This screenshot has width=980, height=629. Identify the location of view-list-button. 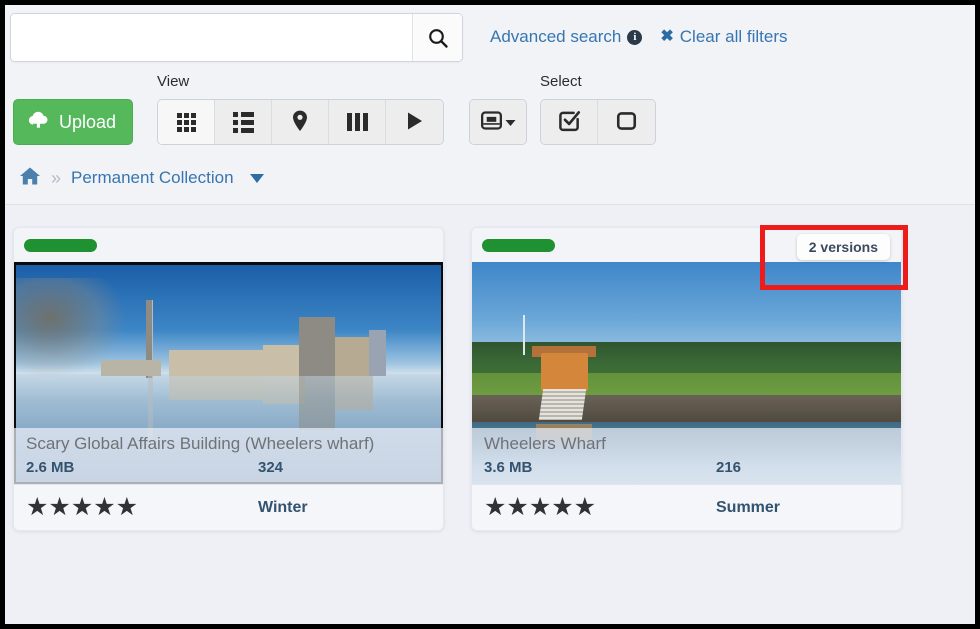
(243, 122).